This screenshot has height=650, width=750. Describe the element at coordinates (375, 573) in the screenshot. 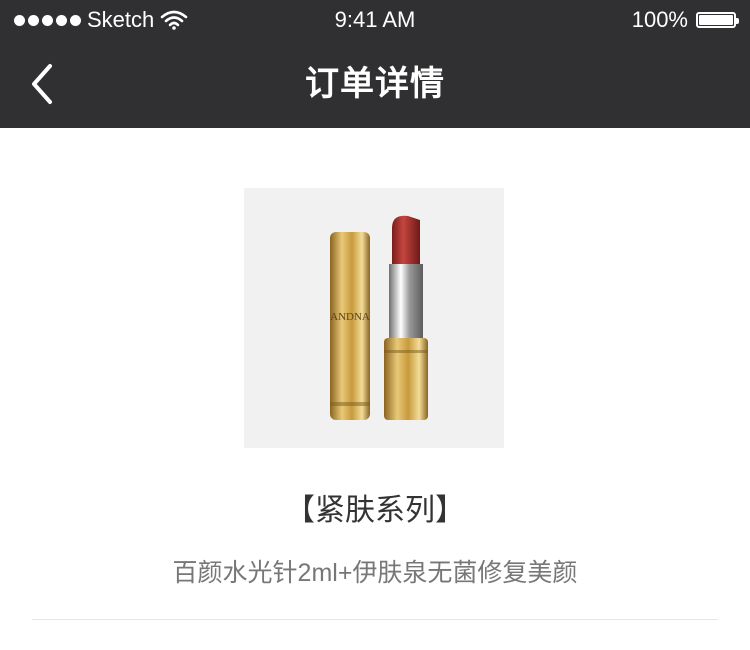

I see `product-description: 百颜水光针2ml+伊肤泉无菌修复美颜` at that location.